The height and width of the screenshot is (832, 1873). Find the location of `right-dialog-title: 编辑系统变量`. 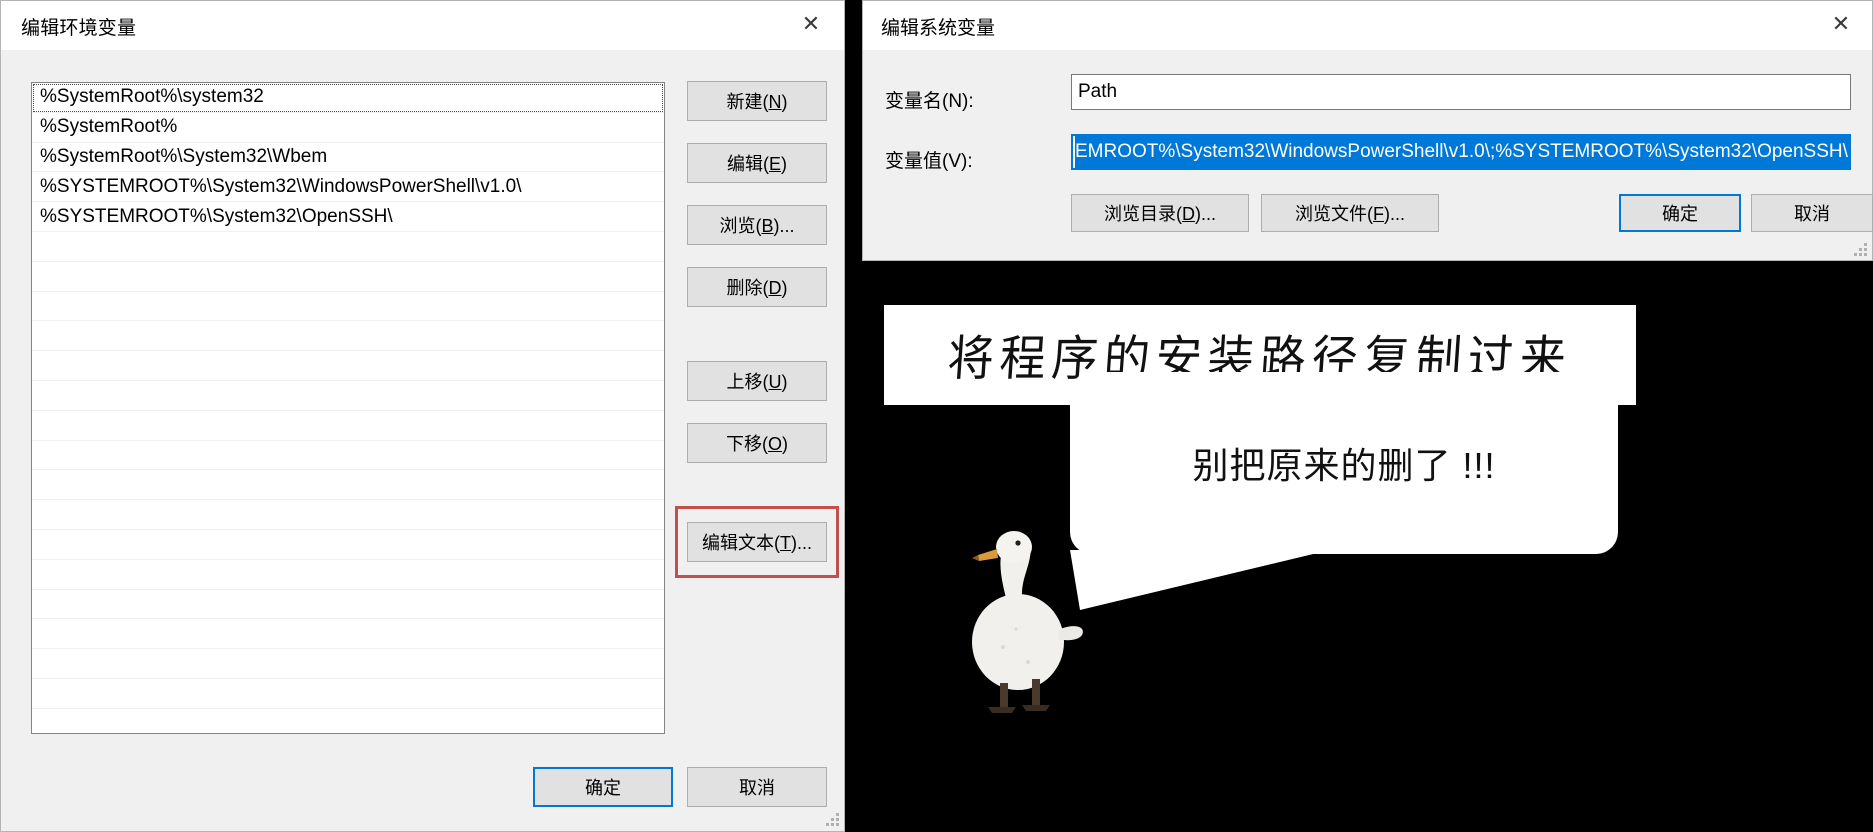

right-dialog-title: 编辑系统变量 is located at coordinates (938, 28).